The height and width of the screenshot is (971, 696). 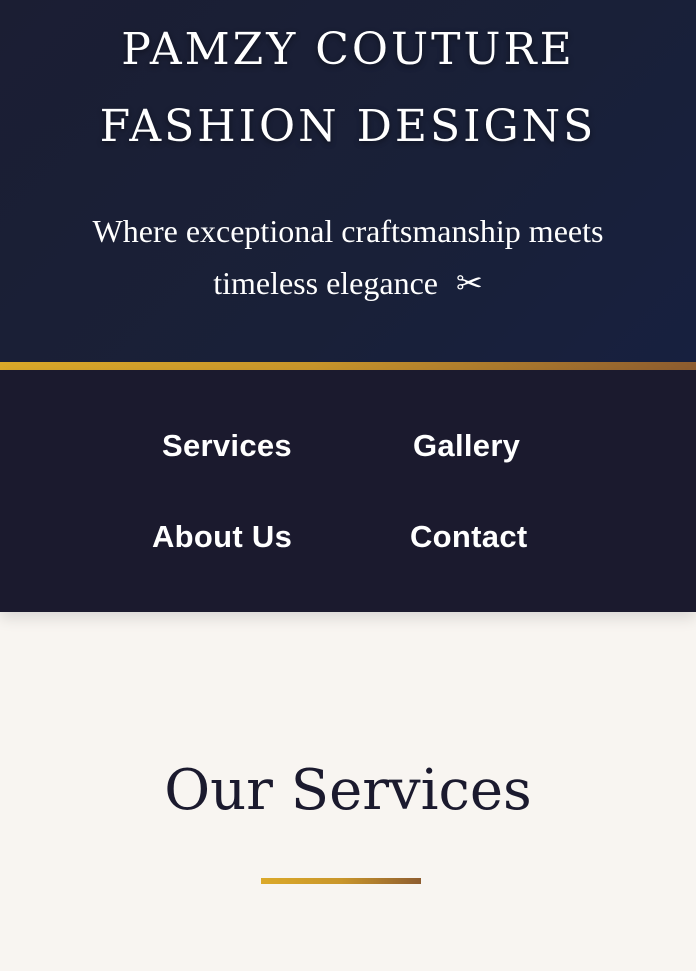 What do you see at coordinates (348, 126) in the screenshot?
I see `brand-title-line-2: FASHION DESIGNS` at bounding box center [348, 126].